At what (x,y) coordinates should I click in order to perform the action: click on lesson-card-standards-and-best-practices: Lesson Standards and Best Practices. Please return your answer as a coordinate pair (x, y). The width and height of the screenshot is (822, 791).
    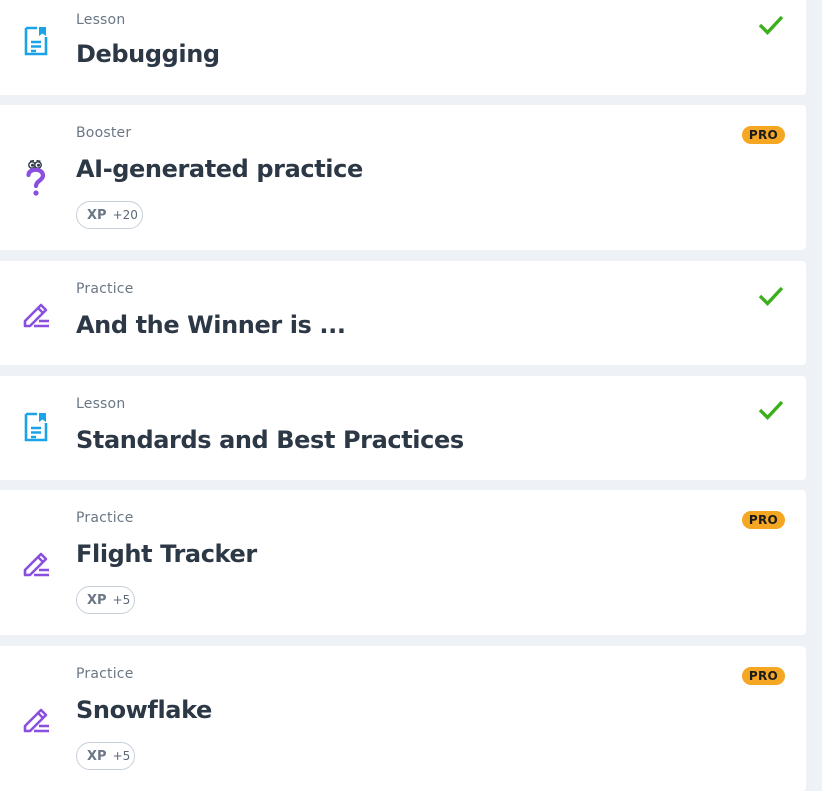
    Looking at the image, I should click on (403, 428).